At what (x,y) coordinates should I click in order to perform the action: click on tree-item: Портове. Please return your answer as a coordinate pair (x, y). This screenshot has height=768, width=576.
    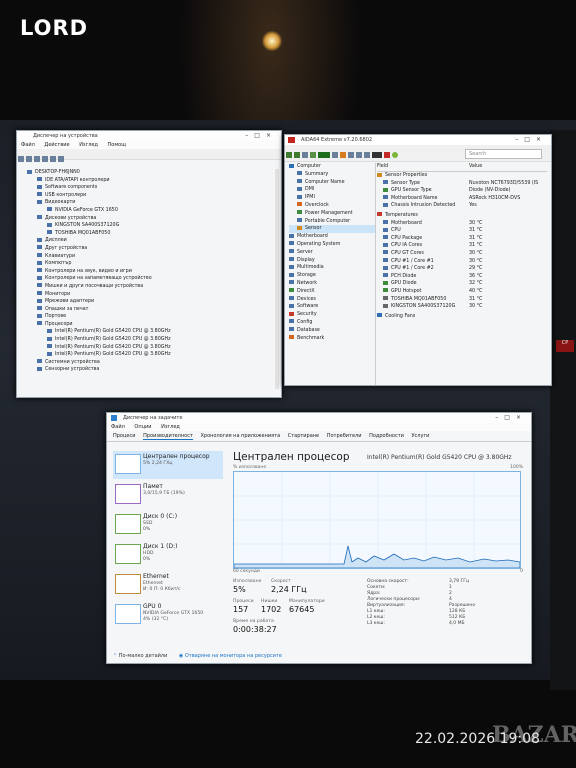
    Looking at the image, I should click on (154, 317).